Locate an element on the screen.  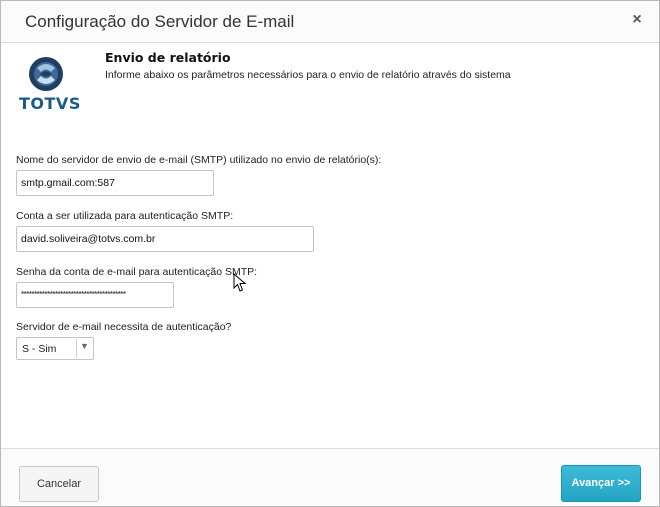
dialog-footer: Cancelar Avançar >> is located at coordinates (330, 477).